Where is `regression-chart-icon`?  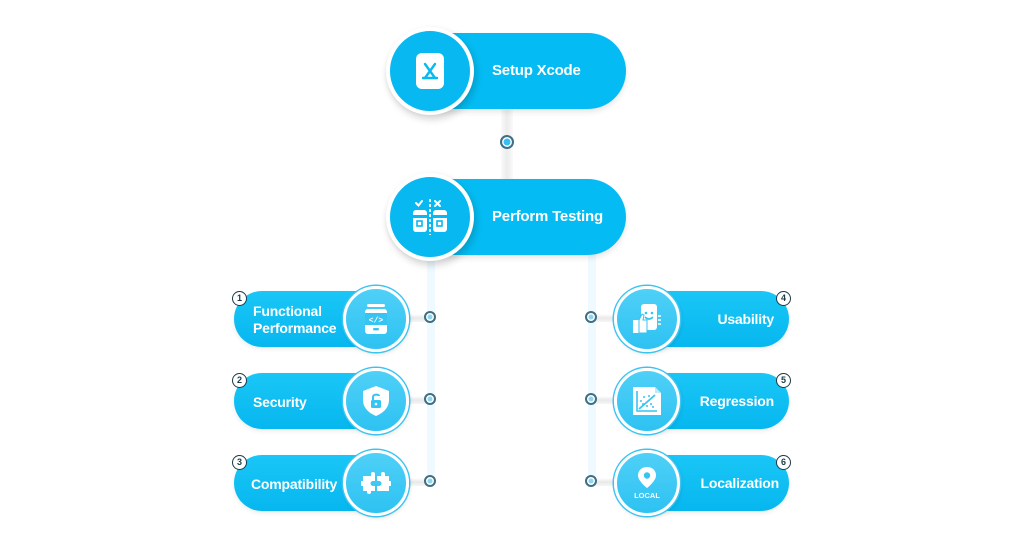 regression-chart-icon is located at coordinates (647, 401).